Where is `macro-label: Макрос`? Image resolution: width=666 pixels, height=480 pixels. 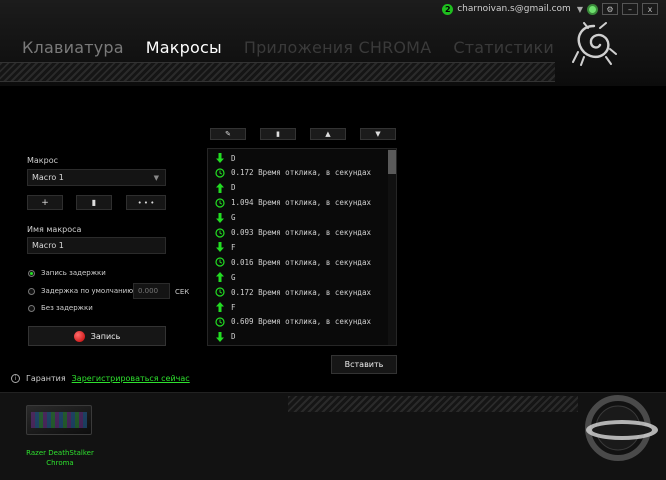
macro-label: Макрос is located at coordinates (43, 160).